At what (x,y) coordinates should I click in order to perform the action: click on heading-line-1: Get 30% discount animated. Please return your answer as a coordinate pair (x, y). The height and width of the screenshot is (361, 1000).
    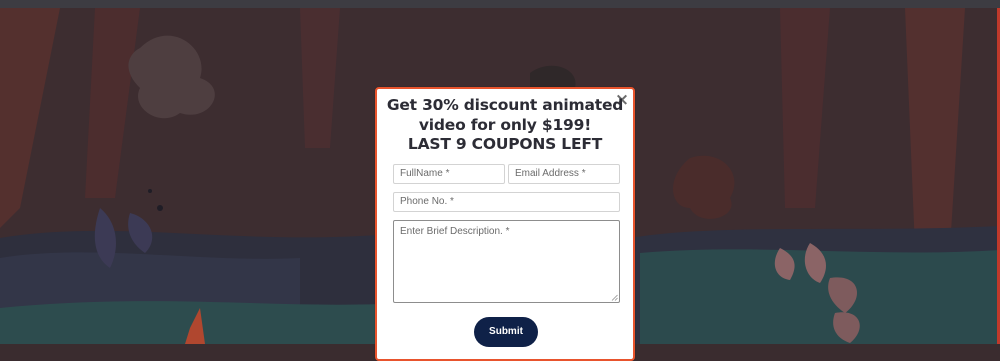
    Looking at the image, I should click on (505, 105).